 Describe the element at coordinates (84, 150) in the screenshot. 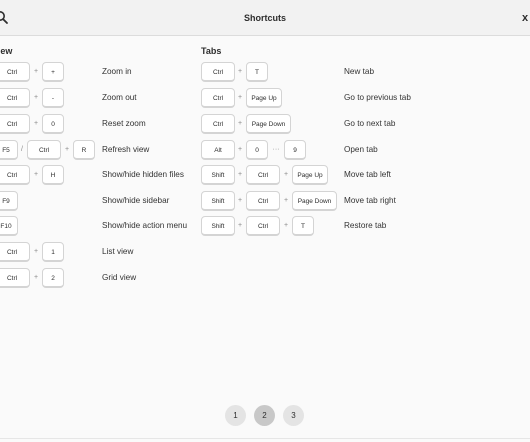

I see `key-cap: R` at that location.